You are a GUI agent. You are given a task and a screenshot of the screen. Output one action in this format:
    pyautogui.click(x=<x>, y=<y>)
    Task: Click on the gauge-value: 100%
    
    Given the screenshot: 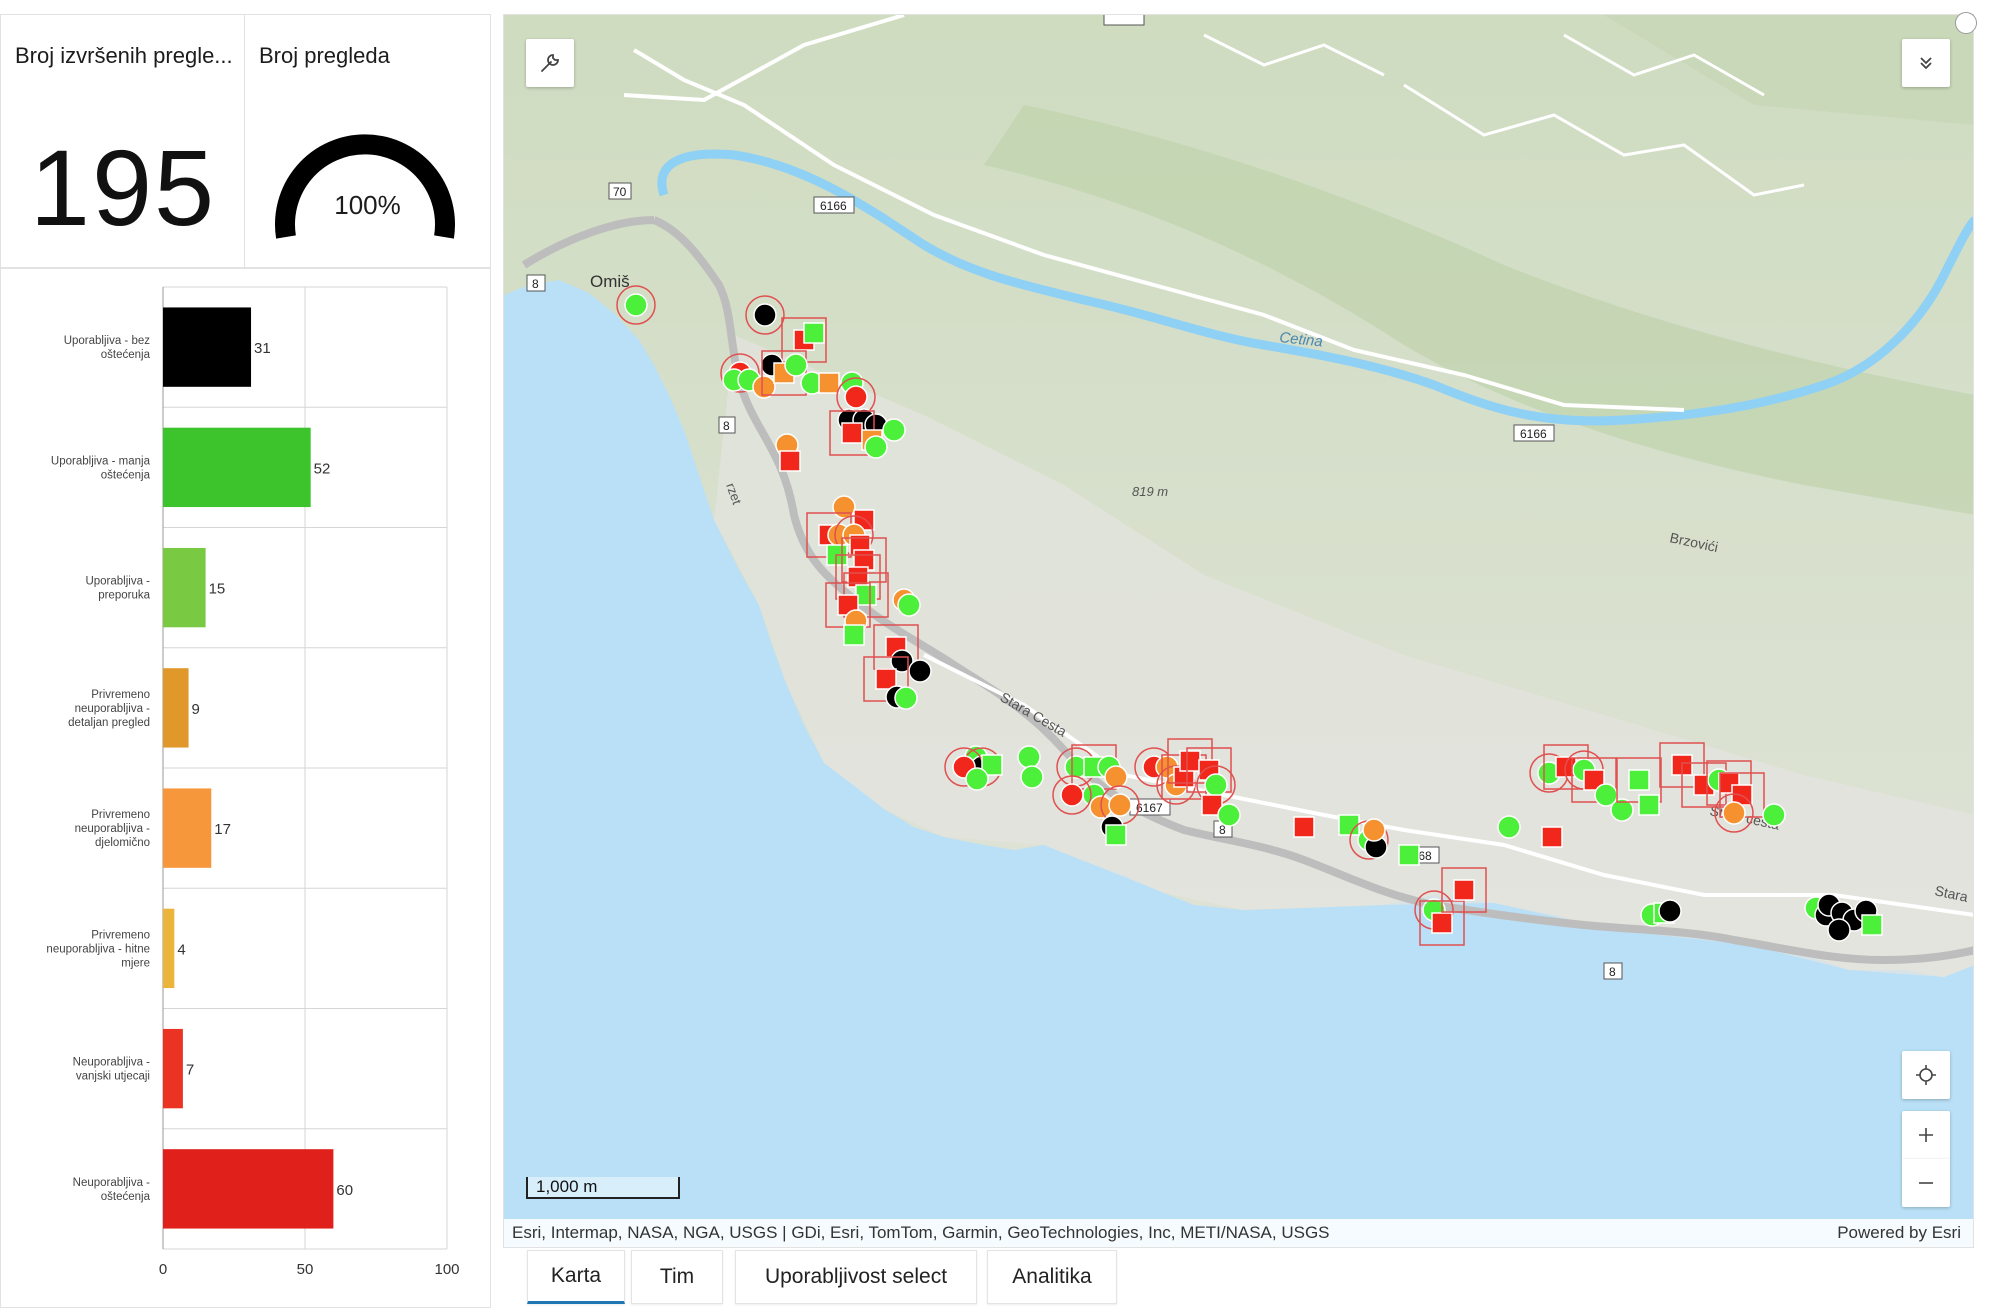 What is the action you would take?
    pyautogui.click(x=367, y=205)
    